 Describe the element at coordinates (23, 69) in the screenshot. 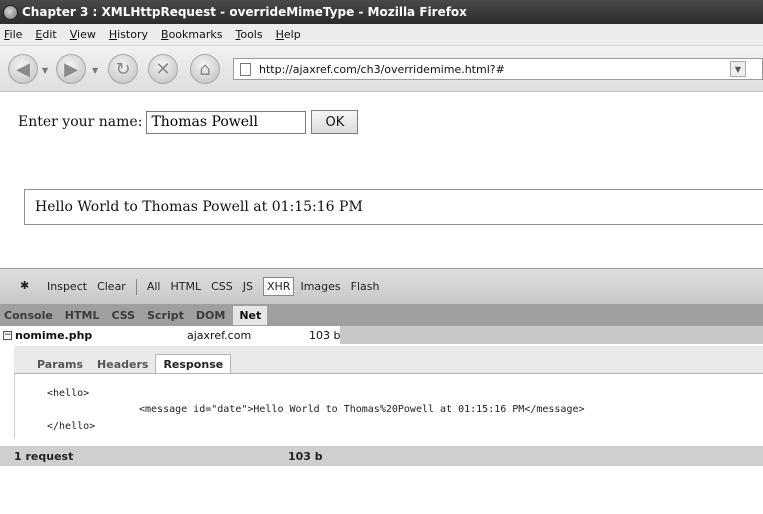

I see `back-button: ◀` at that location.